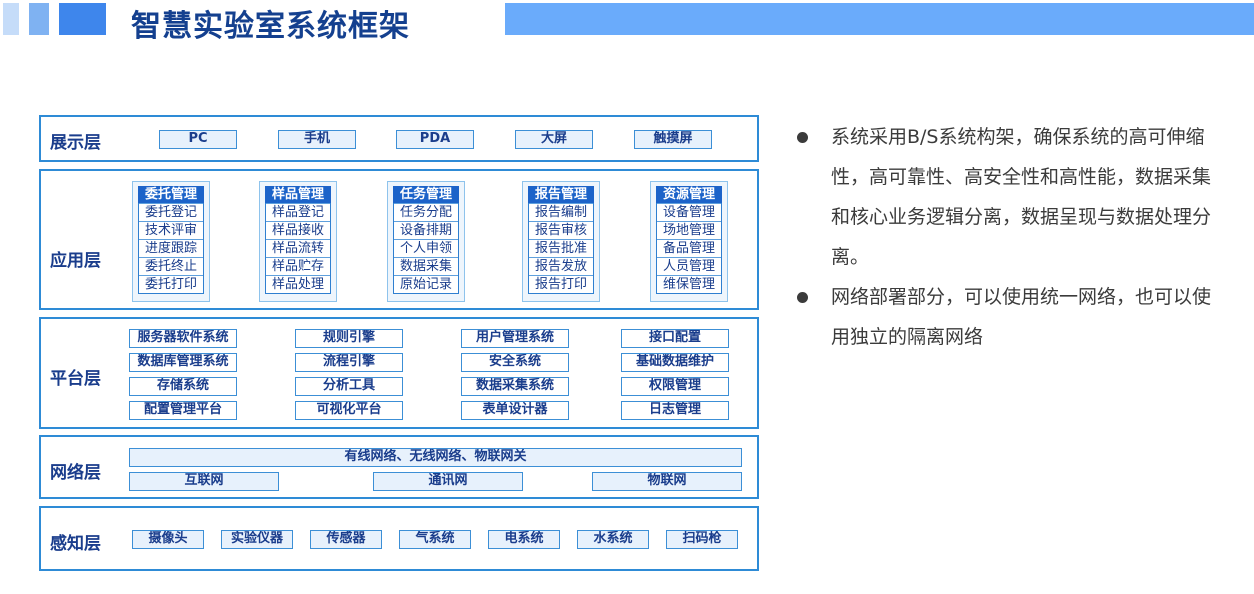 The width and height of the screenshot is (1254, 594). What do you see at coordinates (561, 212) in the screenshot?
I see `module-item: 报告编制` at bounding box center [561, 212].